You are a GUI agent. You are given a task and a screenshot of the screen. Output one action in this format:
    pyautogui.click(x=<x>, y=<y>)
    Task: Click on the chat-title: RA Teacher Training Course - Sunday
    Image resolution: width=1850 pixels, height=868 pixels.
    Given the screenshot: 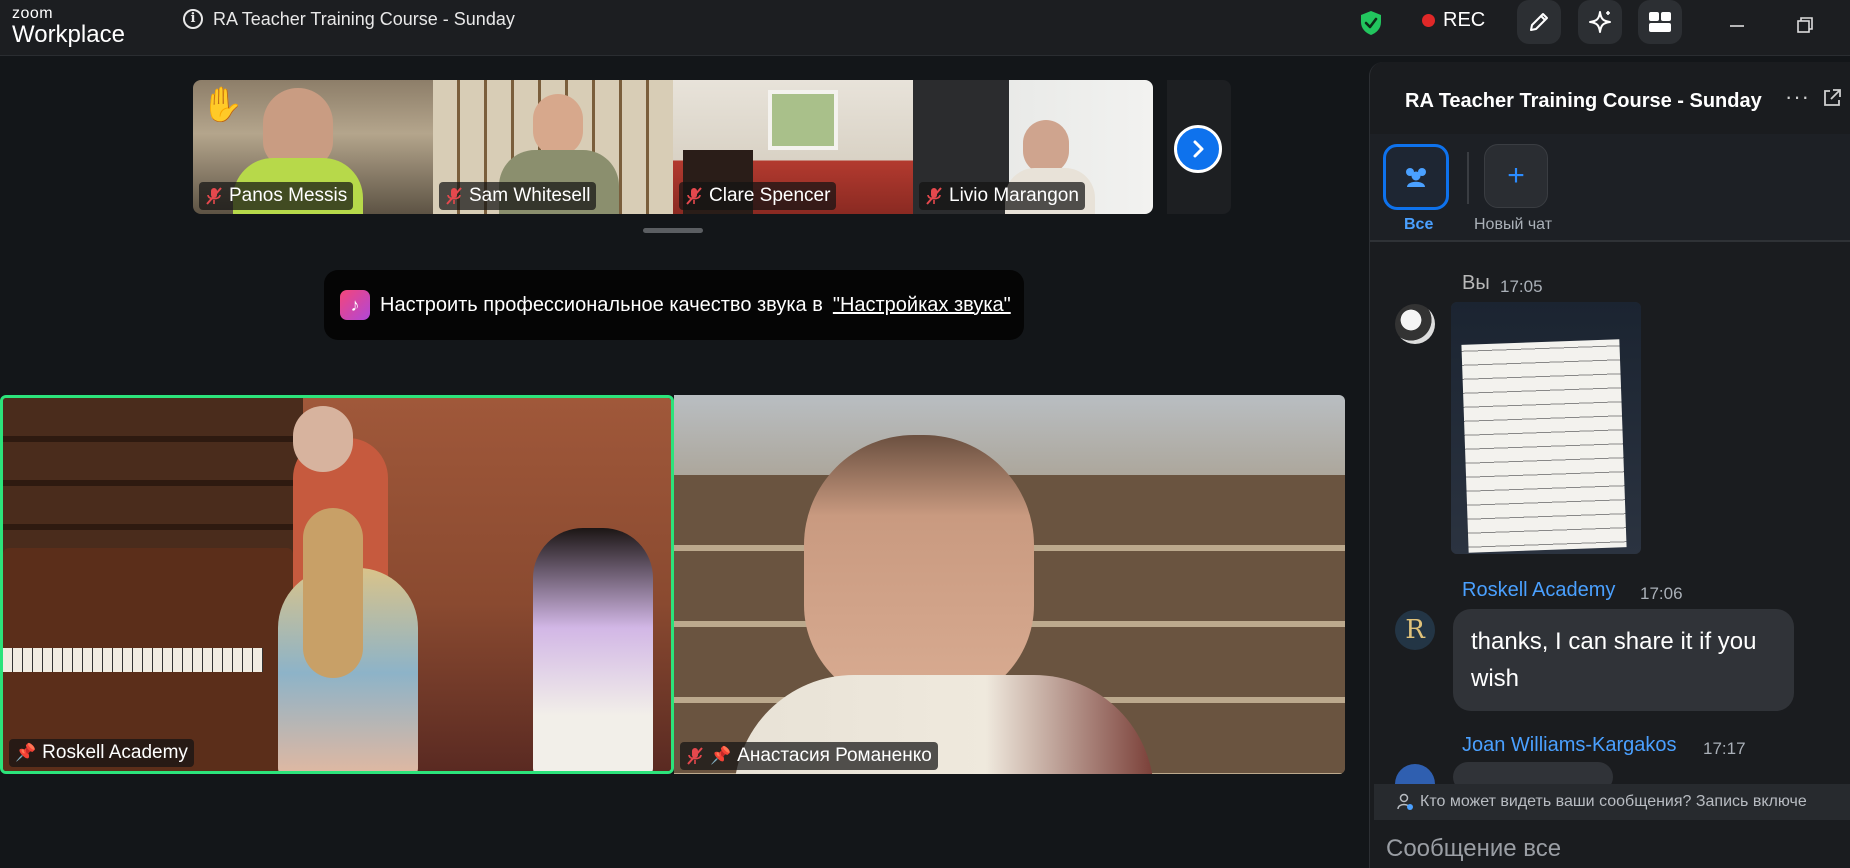 What is the action you would take?
    pyautogui.click(x=1583, y=101)
    